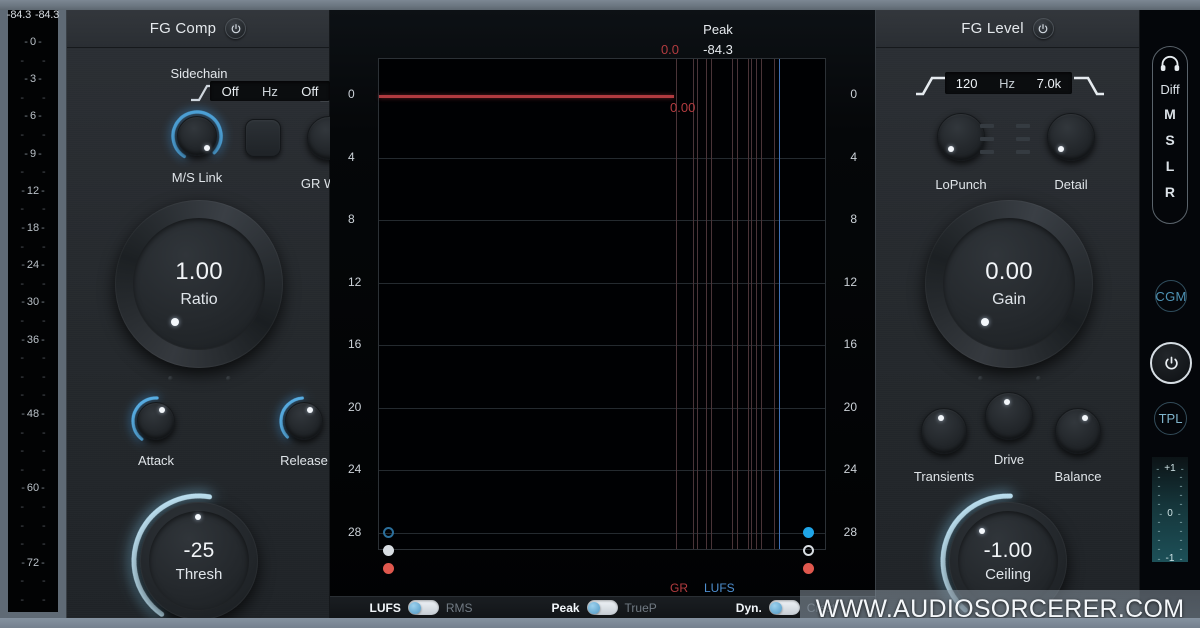 The width and height of the screenshot is (1200, 628). Describe the element at coordinates (263, 138) in the screenshot. I see `sidechain-listen-button` at that location.